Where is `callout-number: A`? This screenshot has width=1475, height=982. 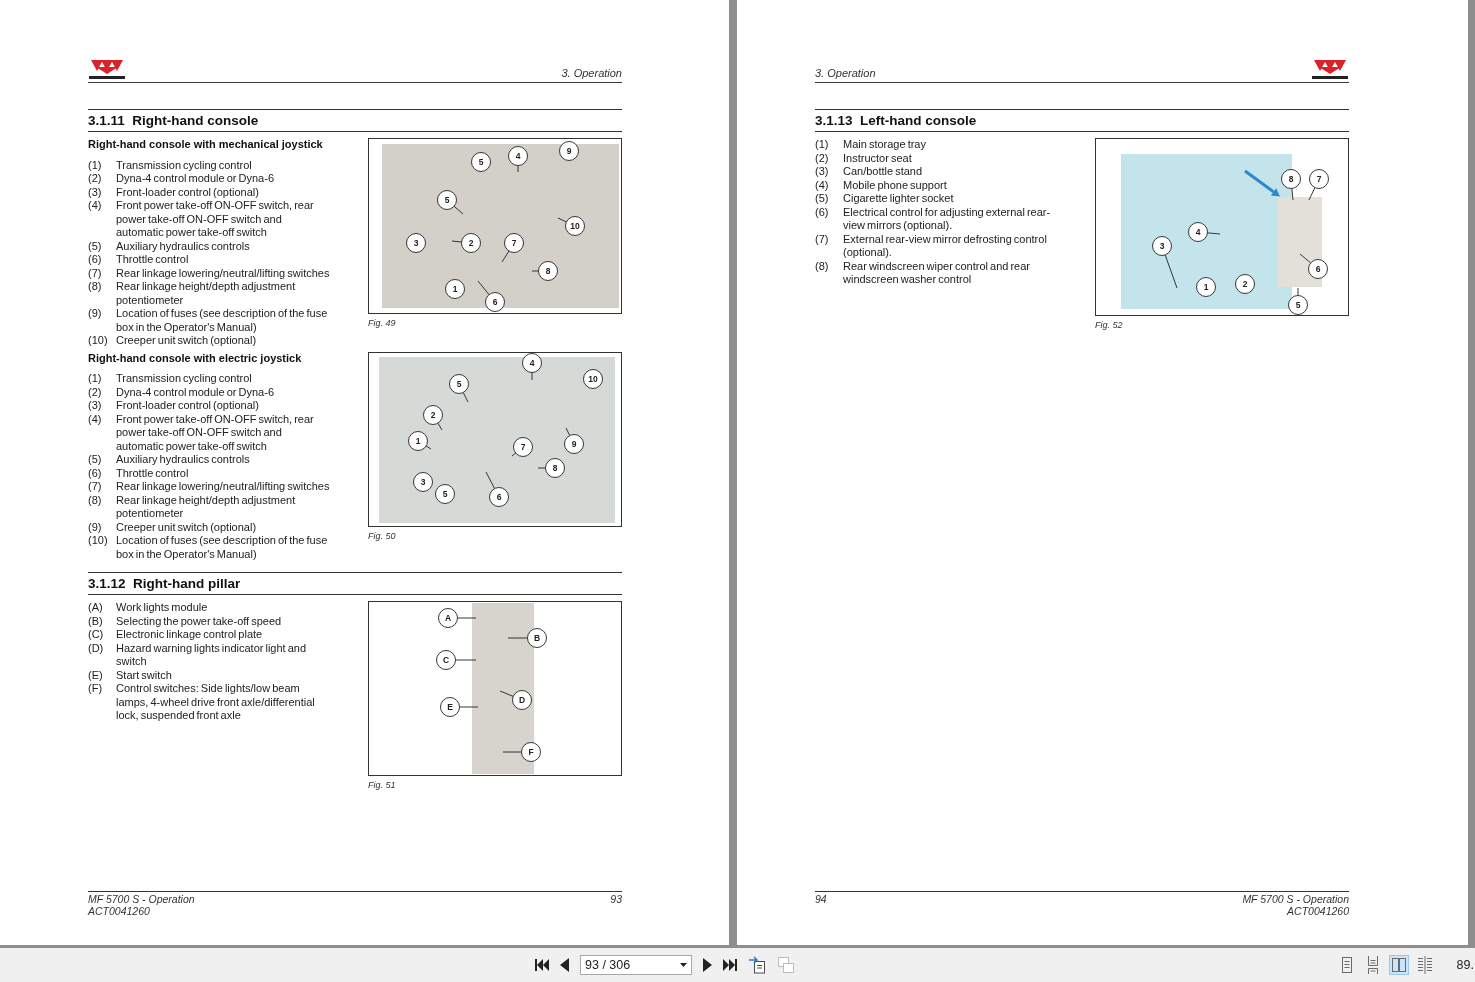 callout-number: A is located at coordinates (448, 618).